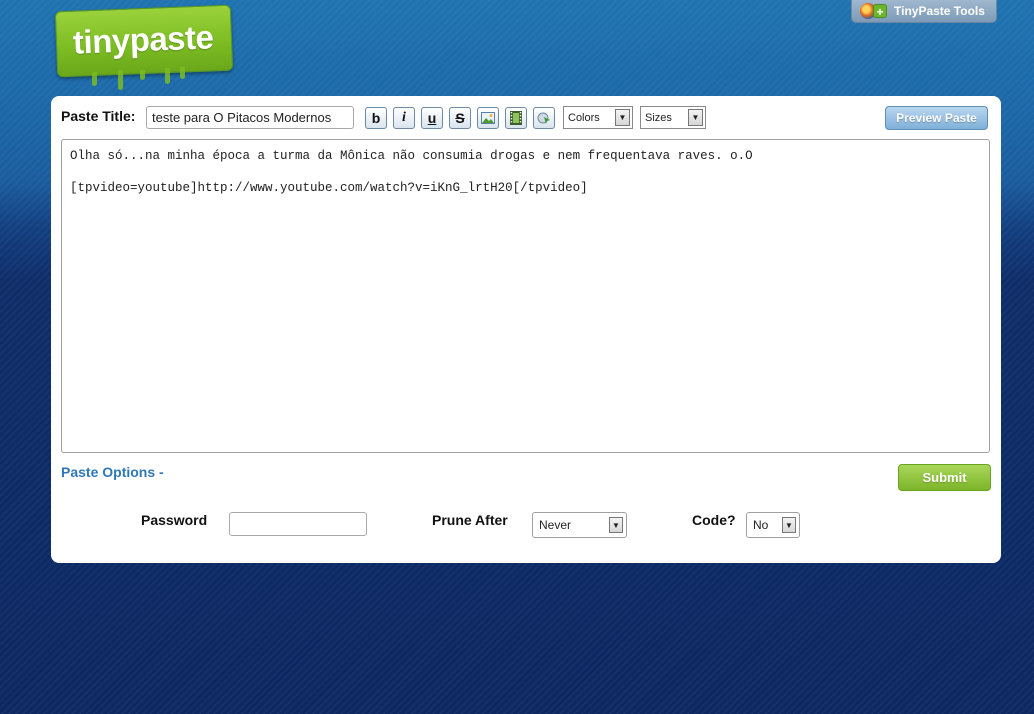  I want to click on italic-icon: i, so click(404, 117).